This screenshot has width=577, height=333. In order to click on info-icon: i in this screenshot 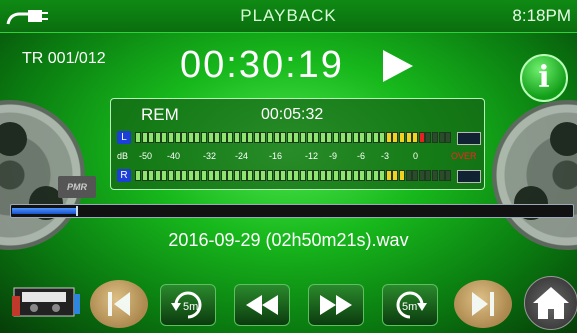, I will do `click(544, 78)`.